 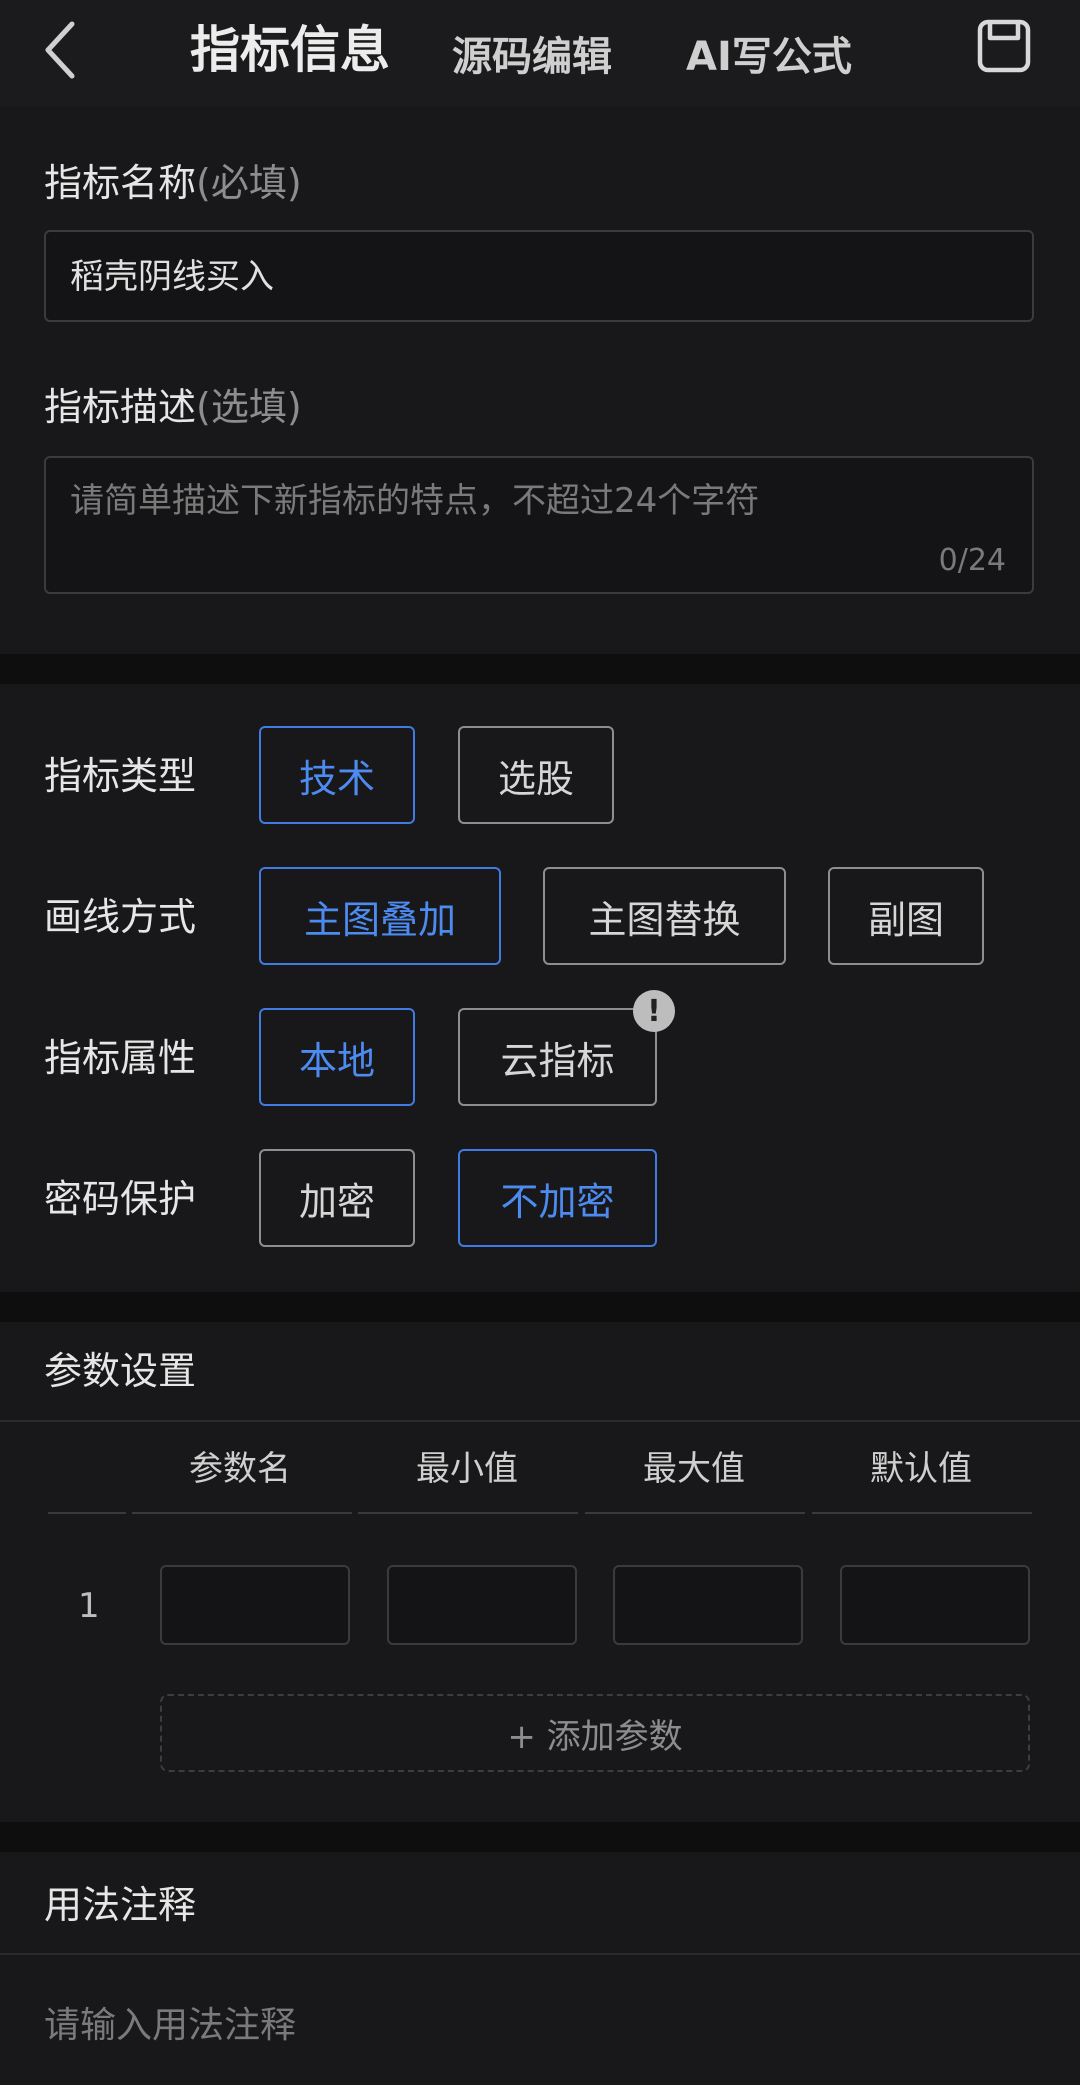 What do you see at coordinates (906, 916) in the screenshot?
I see `draw-option-sub-chart: 副图` at bounding box center [906, 916].